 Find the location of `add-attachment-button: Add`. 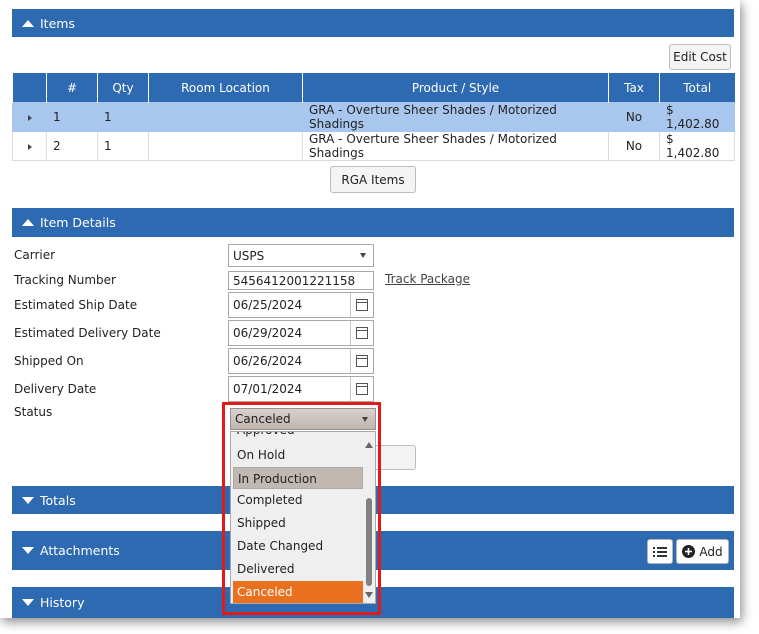

add-attachment-button: Add is located at coordinates (702, 551).